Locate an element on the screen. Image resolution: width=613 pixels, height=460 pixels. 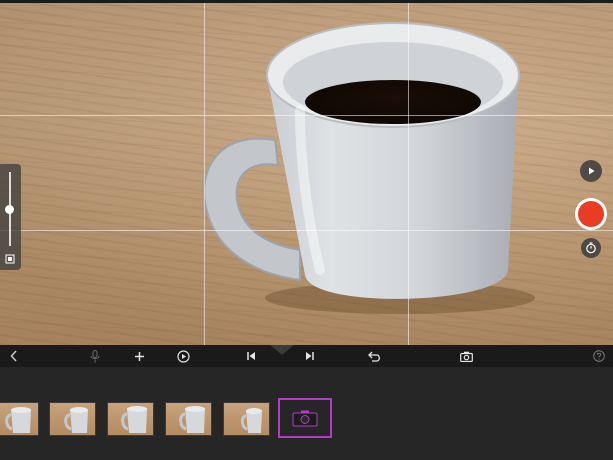
plus-icon is located at coordinates (139, 356).